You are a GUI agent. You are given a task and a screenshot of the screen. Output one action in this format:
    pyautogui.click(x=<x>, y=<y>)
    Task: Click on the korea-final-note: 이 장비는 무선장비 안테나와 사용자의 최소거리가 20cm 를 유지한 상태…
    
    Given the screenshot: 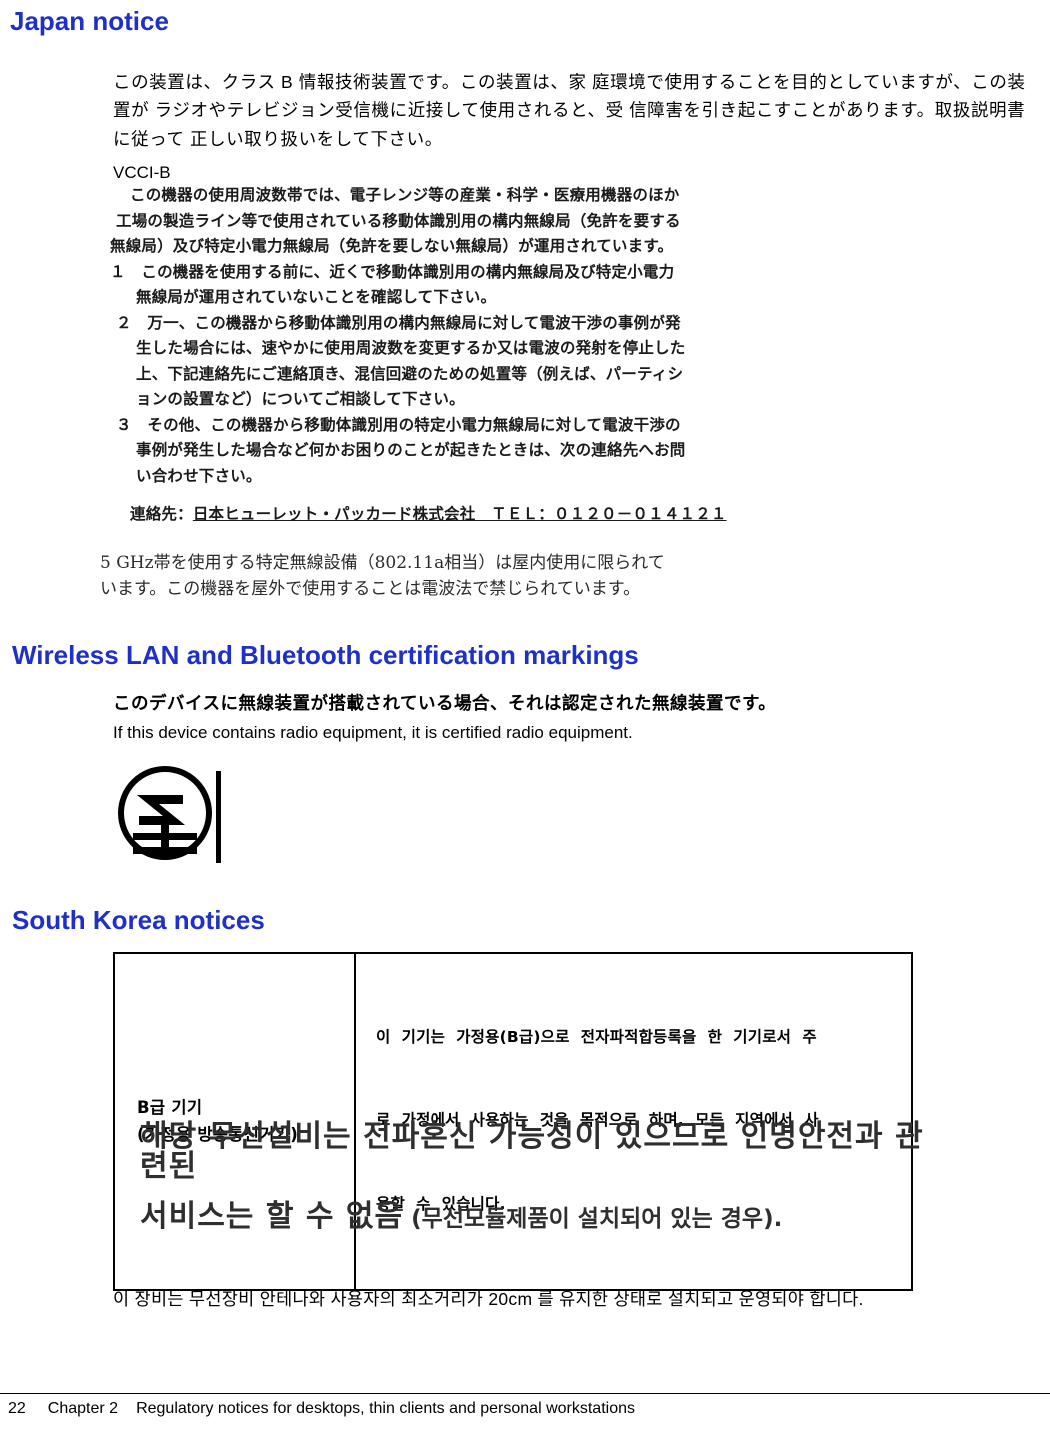 What is the action you would take?
    pyautogui.click(x=488, y=1299)
    